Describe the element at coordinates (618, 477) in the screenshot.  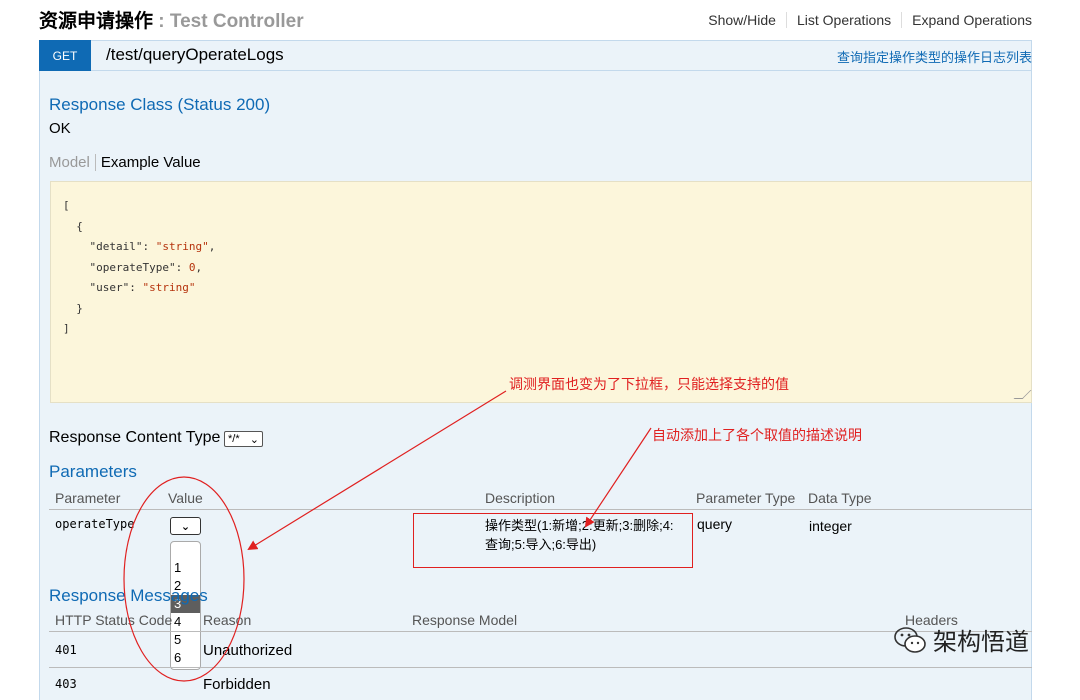
I see `arrow-to-description` at that location.